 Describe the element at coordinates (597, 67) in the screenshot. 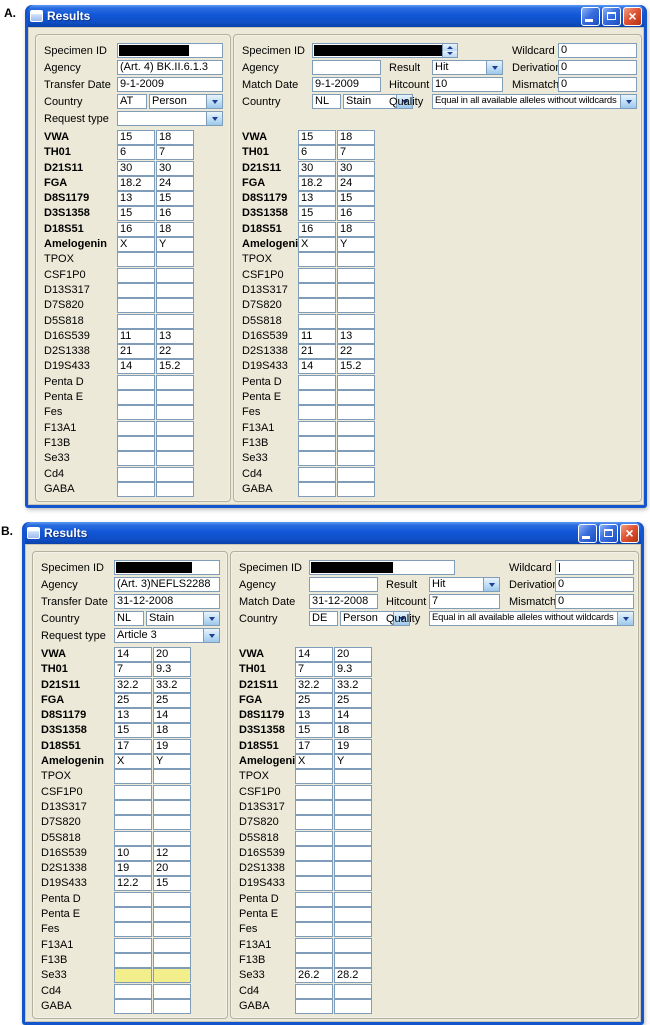

I see `derivation-input: 0` at that location.